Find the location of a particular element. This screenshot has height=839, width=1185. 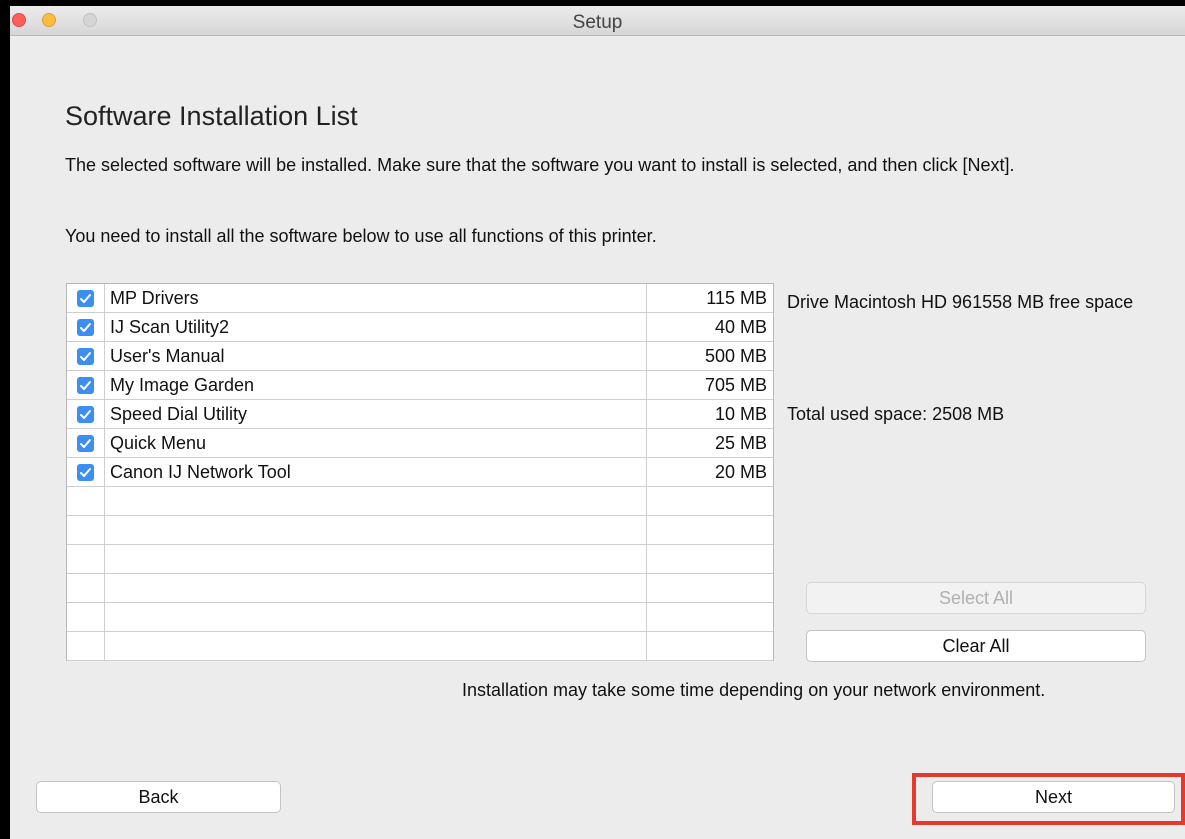

table-row: My Image Garden 705 MB is located at coordinates (420, 385).